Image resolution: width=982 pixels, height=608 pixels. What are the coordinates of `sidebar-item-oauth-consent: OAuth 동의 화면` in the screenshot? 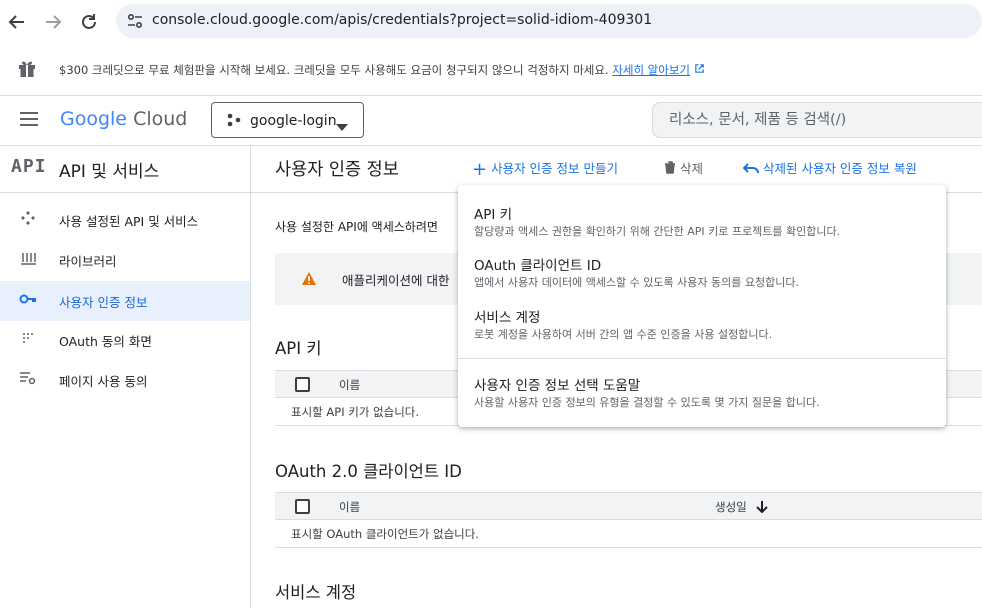 It's located at (125, 340).